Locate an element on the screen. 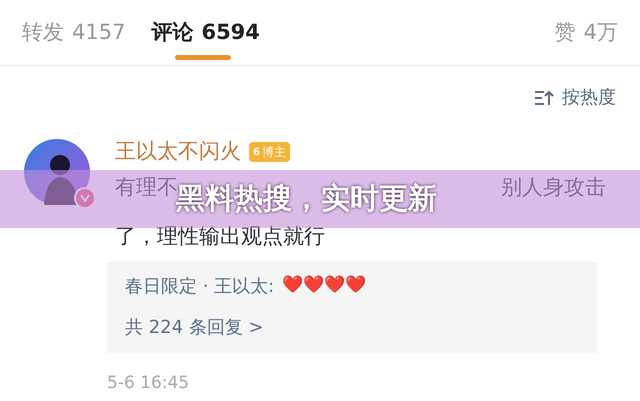  sort-icon is located at coordinates (544, 97).